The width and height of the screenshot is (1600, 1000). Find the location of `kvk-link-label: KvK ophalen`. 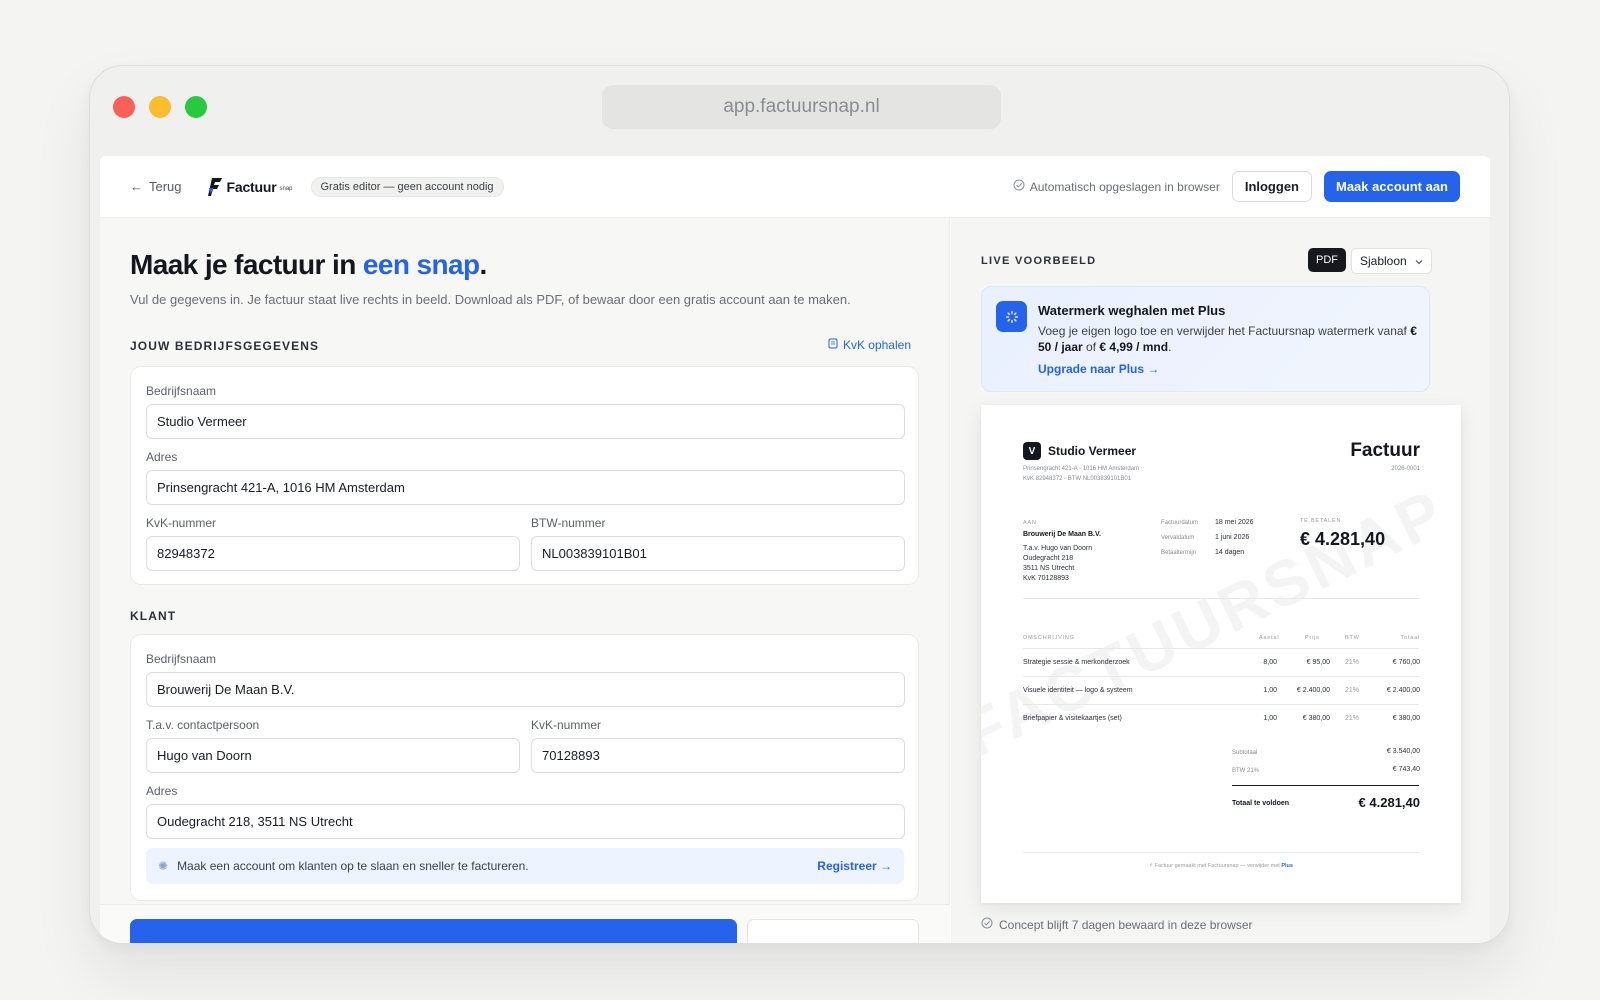

kvk-link-label: KvK ophalen is located at coordinates (876, 345).